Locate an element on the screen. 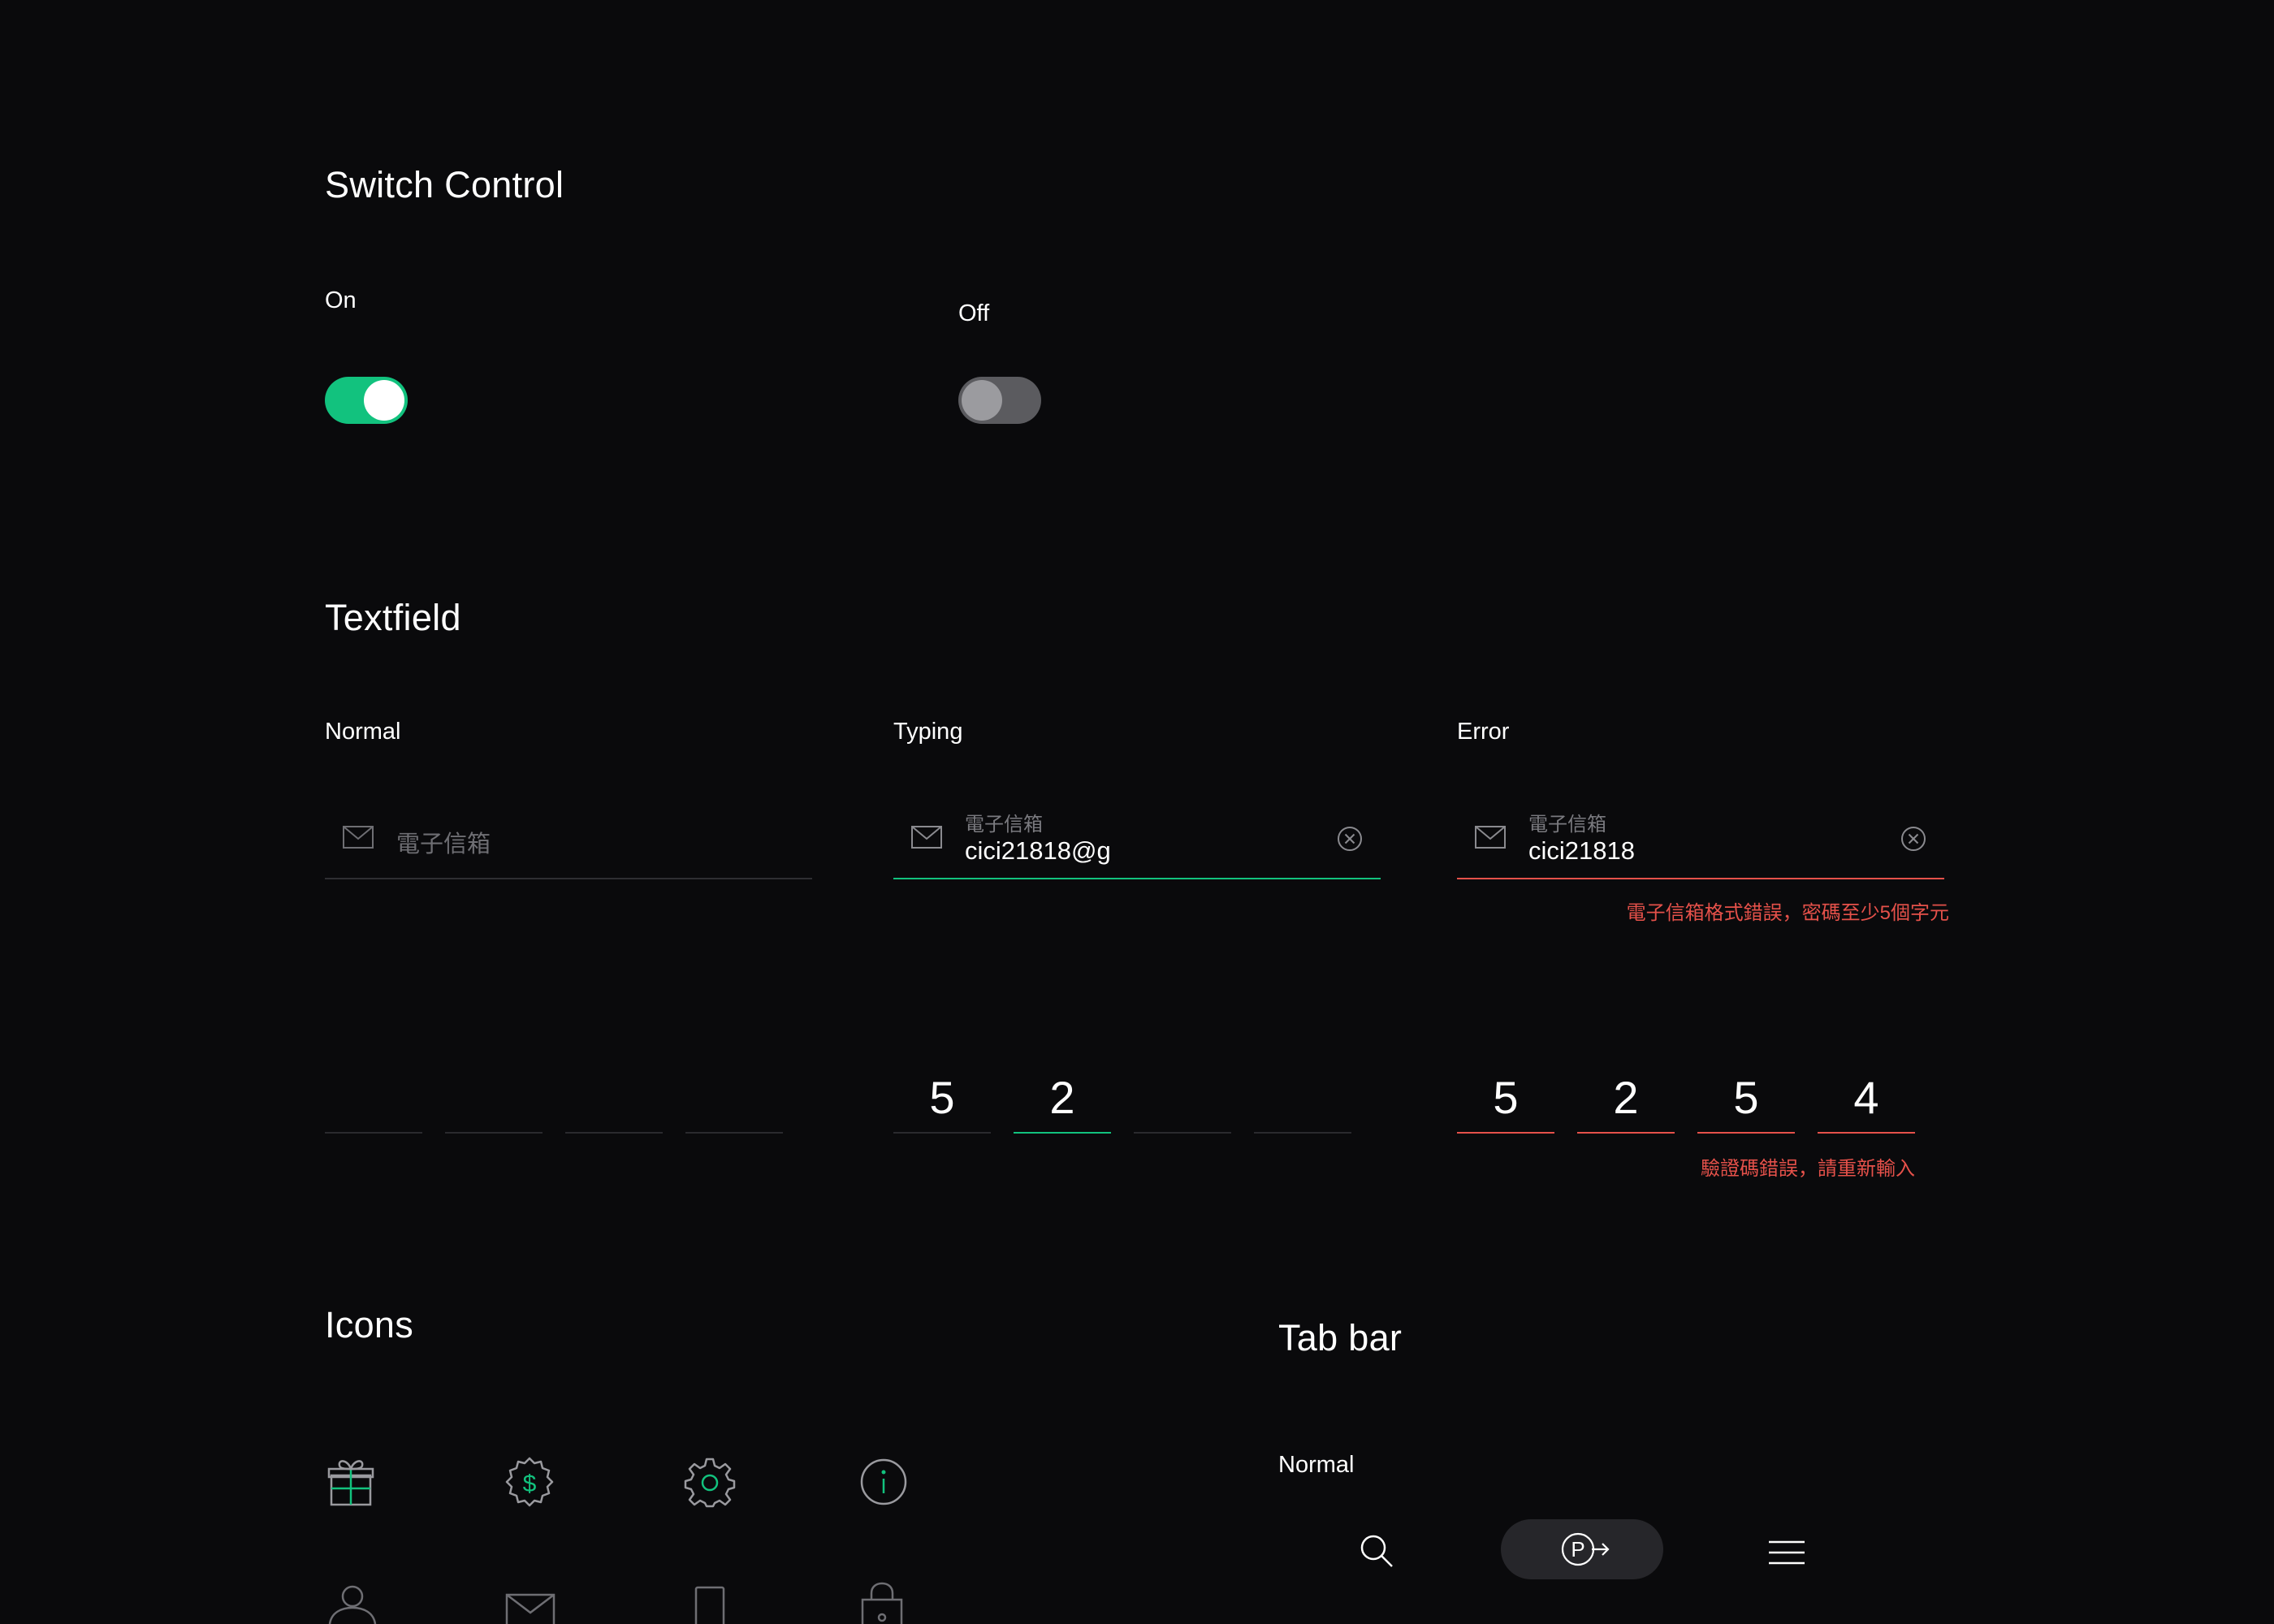 The width and height of the screenshot is (2274, 1624). code-input-error: 5 2 5 4 is located at coordinates (1686, 1101).